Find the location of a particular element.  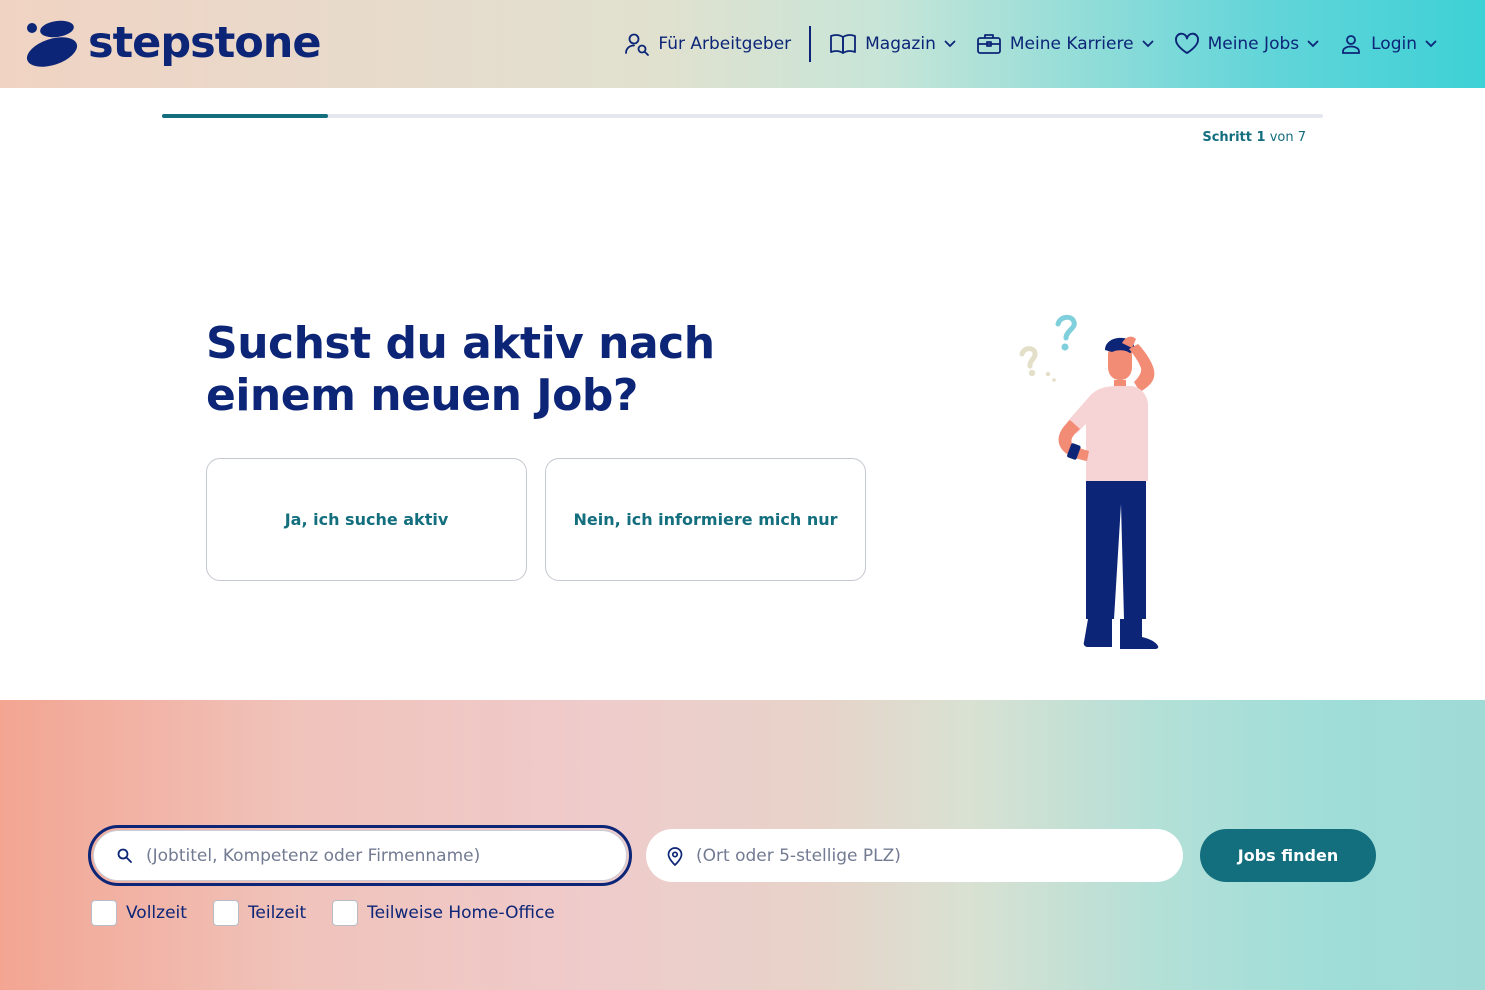

nav-label: Meine Karriere is located at coordinates (1071, 44).